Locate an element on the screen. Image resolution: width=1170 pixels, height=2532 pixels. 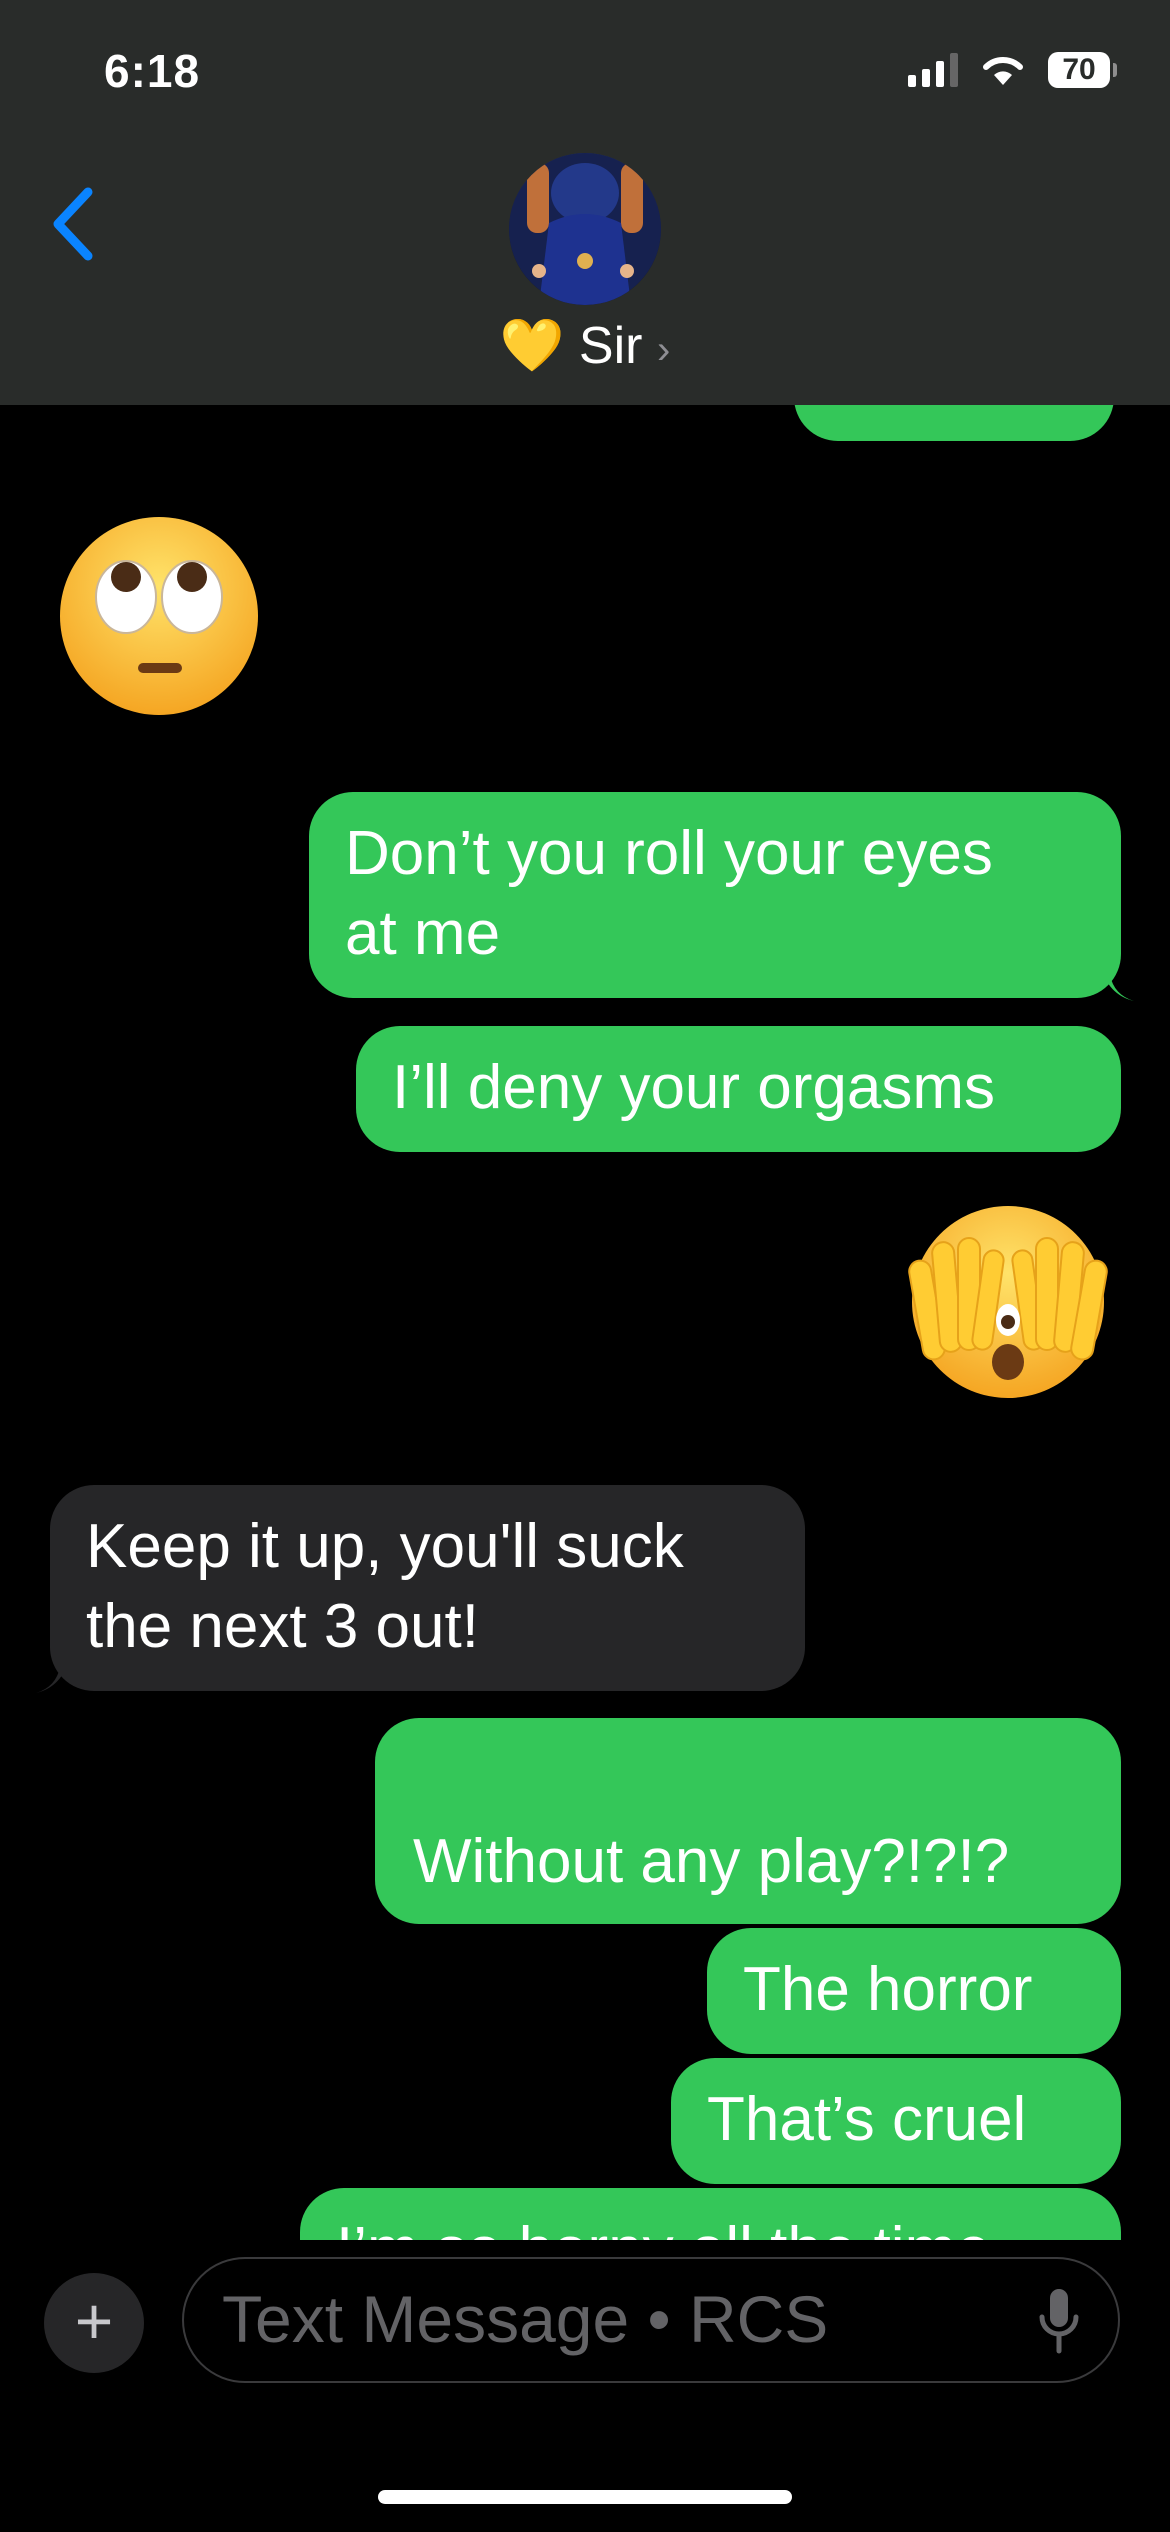
home-indicator is located at coordinates (585, 2497).